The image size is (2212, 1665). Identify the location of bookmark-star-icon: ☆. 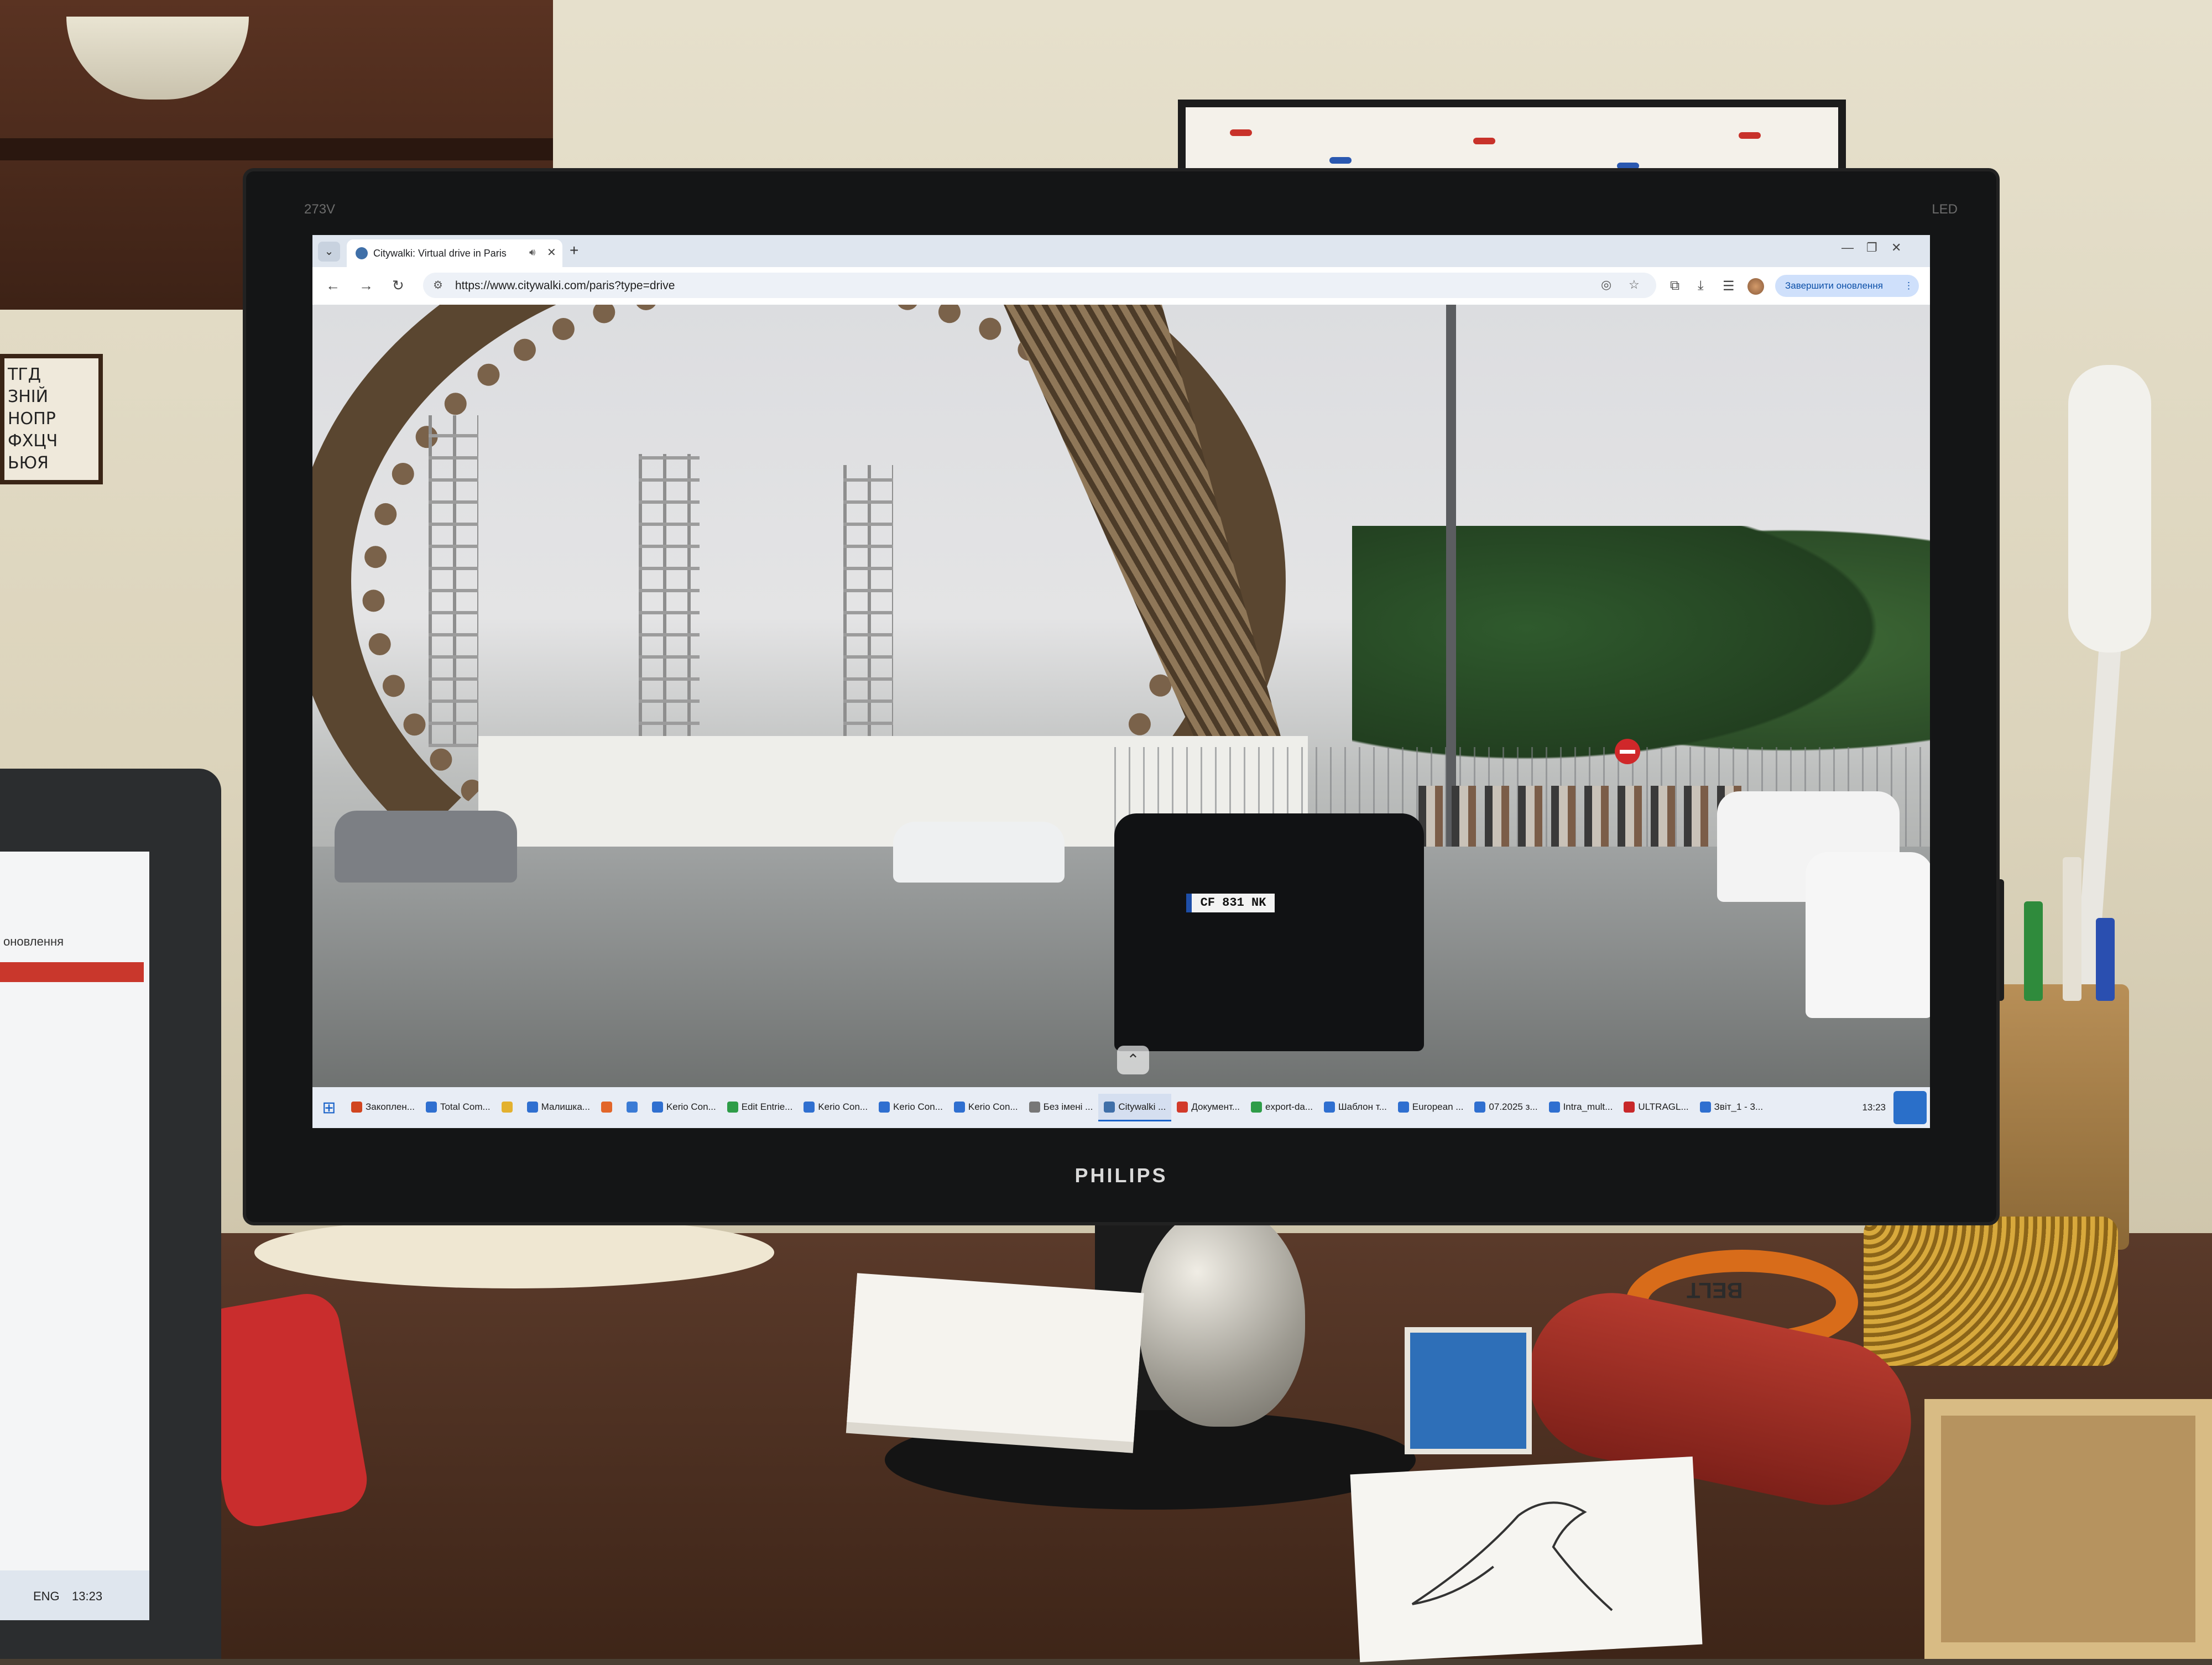
(1635, 285).